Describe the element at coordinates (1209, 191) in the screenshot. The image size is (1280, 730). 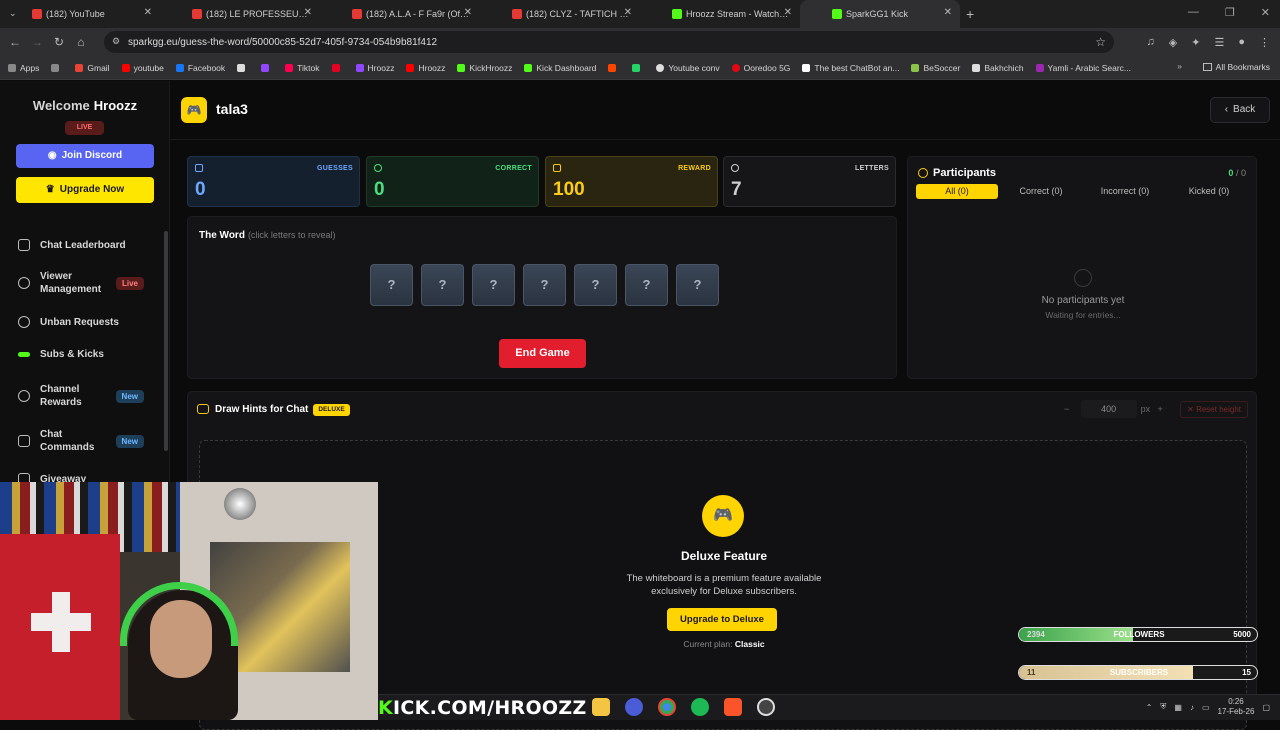
I see `tab-kicked: Kicked (0)` at that location.